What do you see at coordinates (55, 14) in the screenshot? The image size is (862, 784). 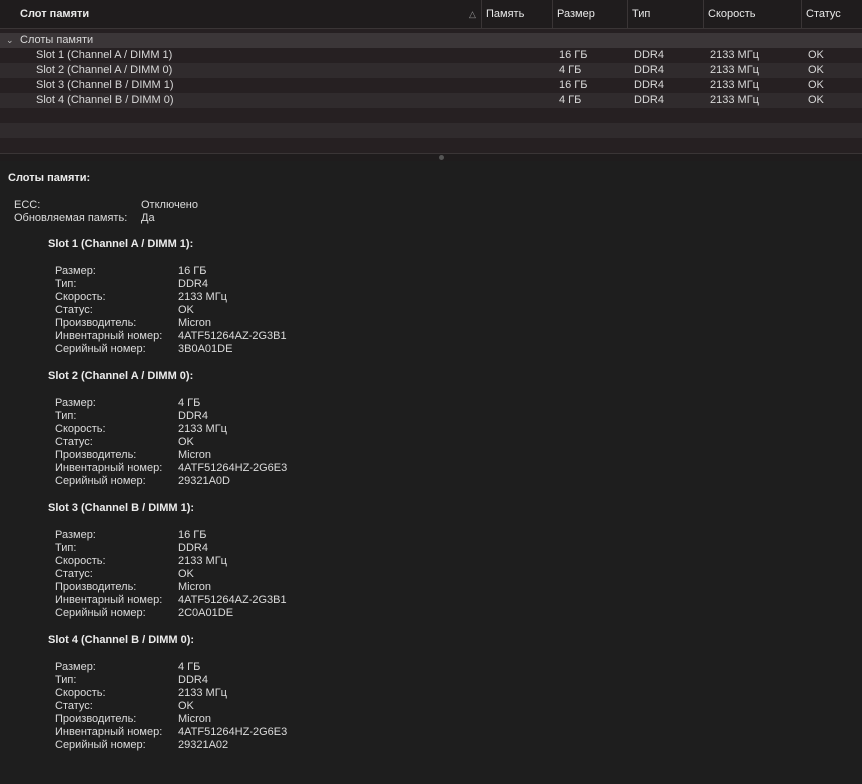 I see `column-header-slot-label: Слот памяти` at bounding box center [55, 14].